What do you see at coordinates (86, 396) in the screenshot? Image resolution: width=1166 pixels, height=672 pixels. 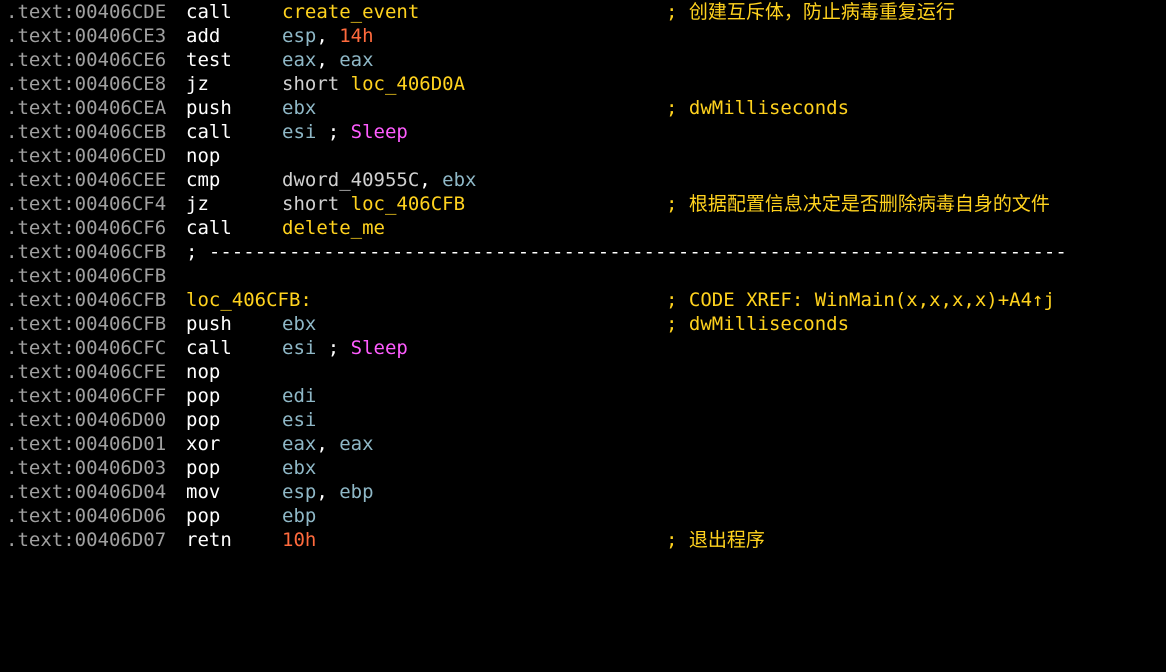 I see `address: .text:00406CFF` at bounding box center [86, 396].